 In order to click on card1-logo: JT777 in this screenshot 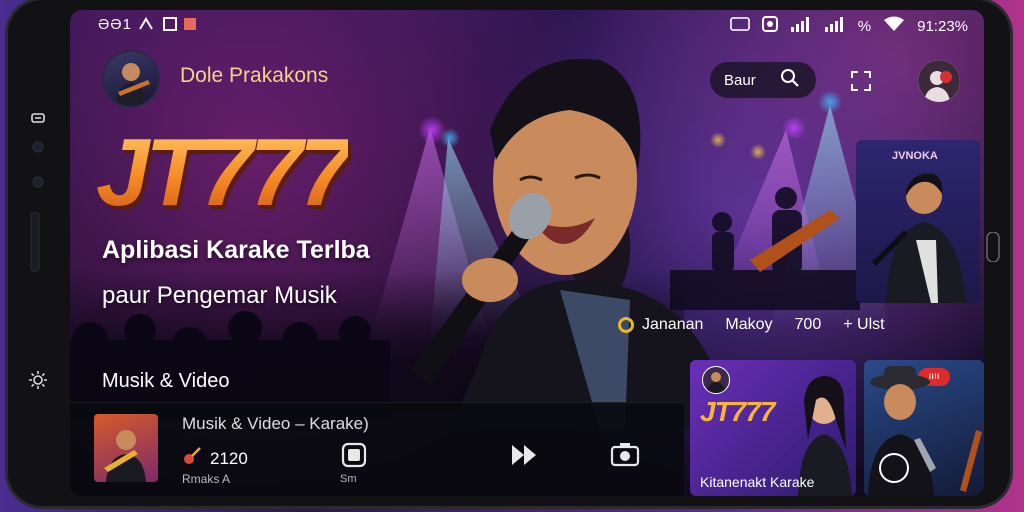, I will do `click(737, 411)`.